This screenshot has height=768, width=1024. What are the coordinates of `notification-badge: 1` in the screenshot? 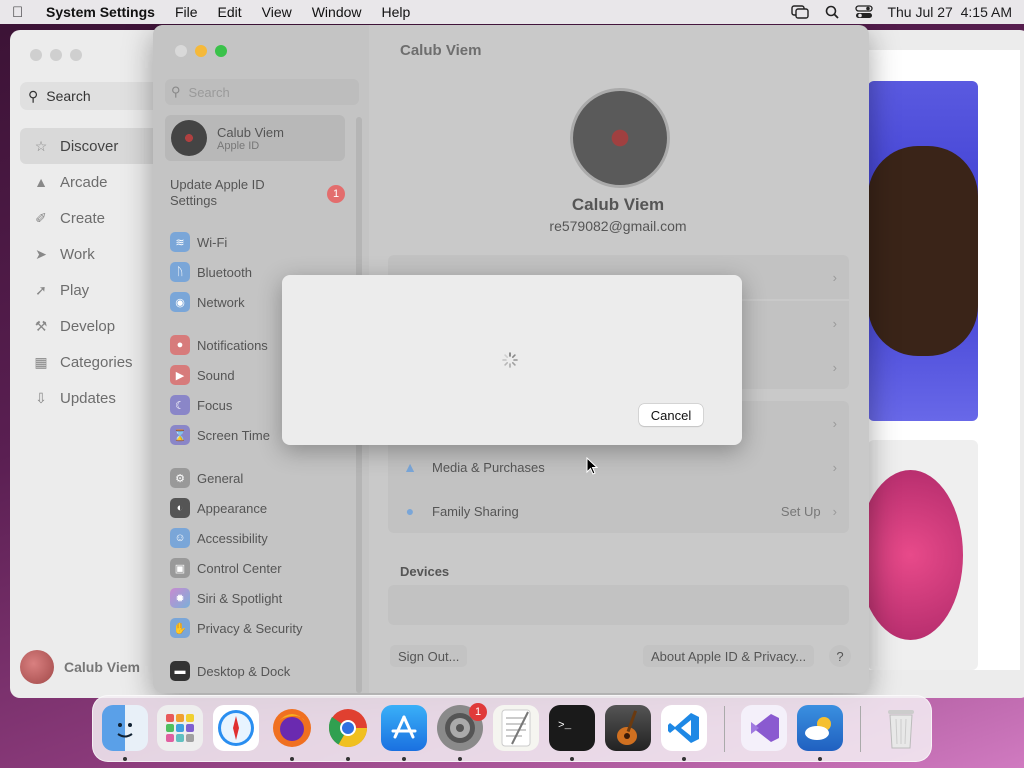 It's located at (478, 712).